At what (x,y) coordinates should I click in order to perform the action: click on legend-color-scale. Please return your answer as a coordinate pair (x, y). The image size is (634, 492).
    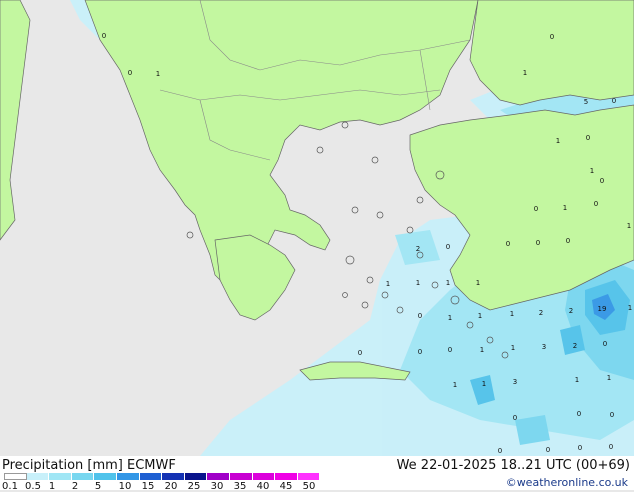
    Looking at the image, I should click on (162, 476).